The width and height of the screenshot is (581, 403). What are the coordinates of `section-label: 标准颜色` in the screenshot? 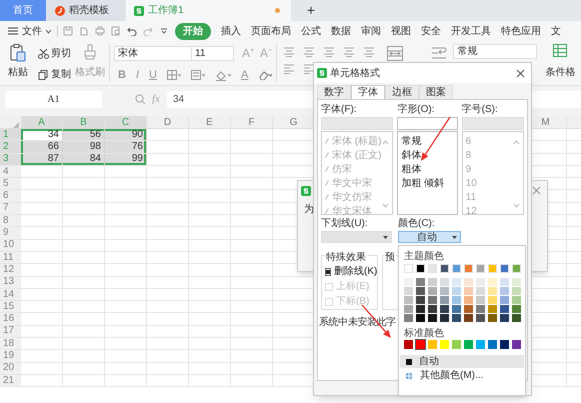 It's located at (424, 332).